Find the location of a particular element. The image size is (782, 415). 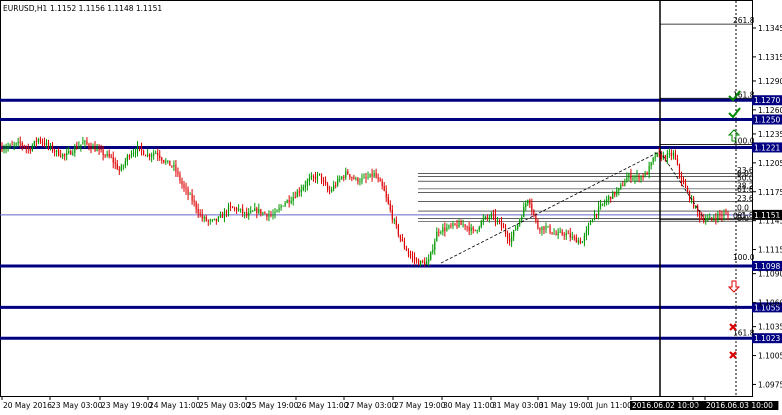

y-tick-label: 1.0975 is located at coordinates (770, 384).